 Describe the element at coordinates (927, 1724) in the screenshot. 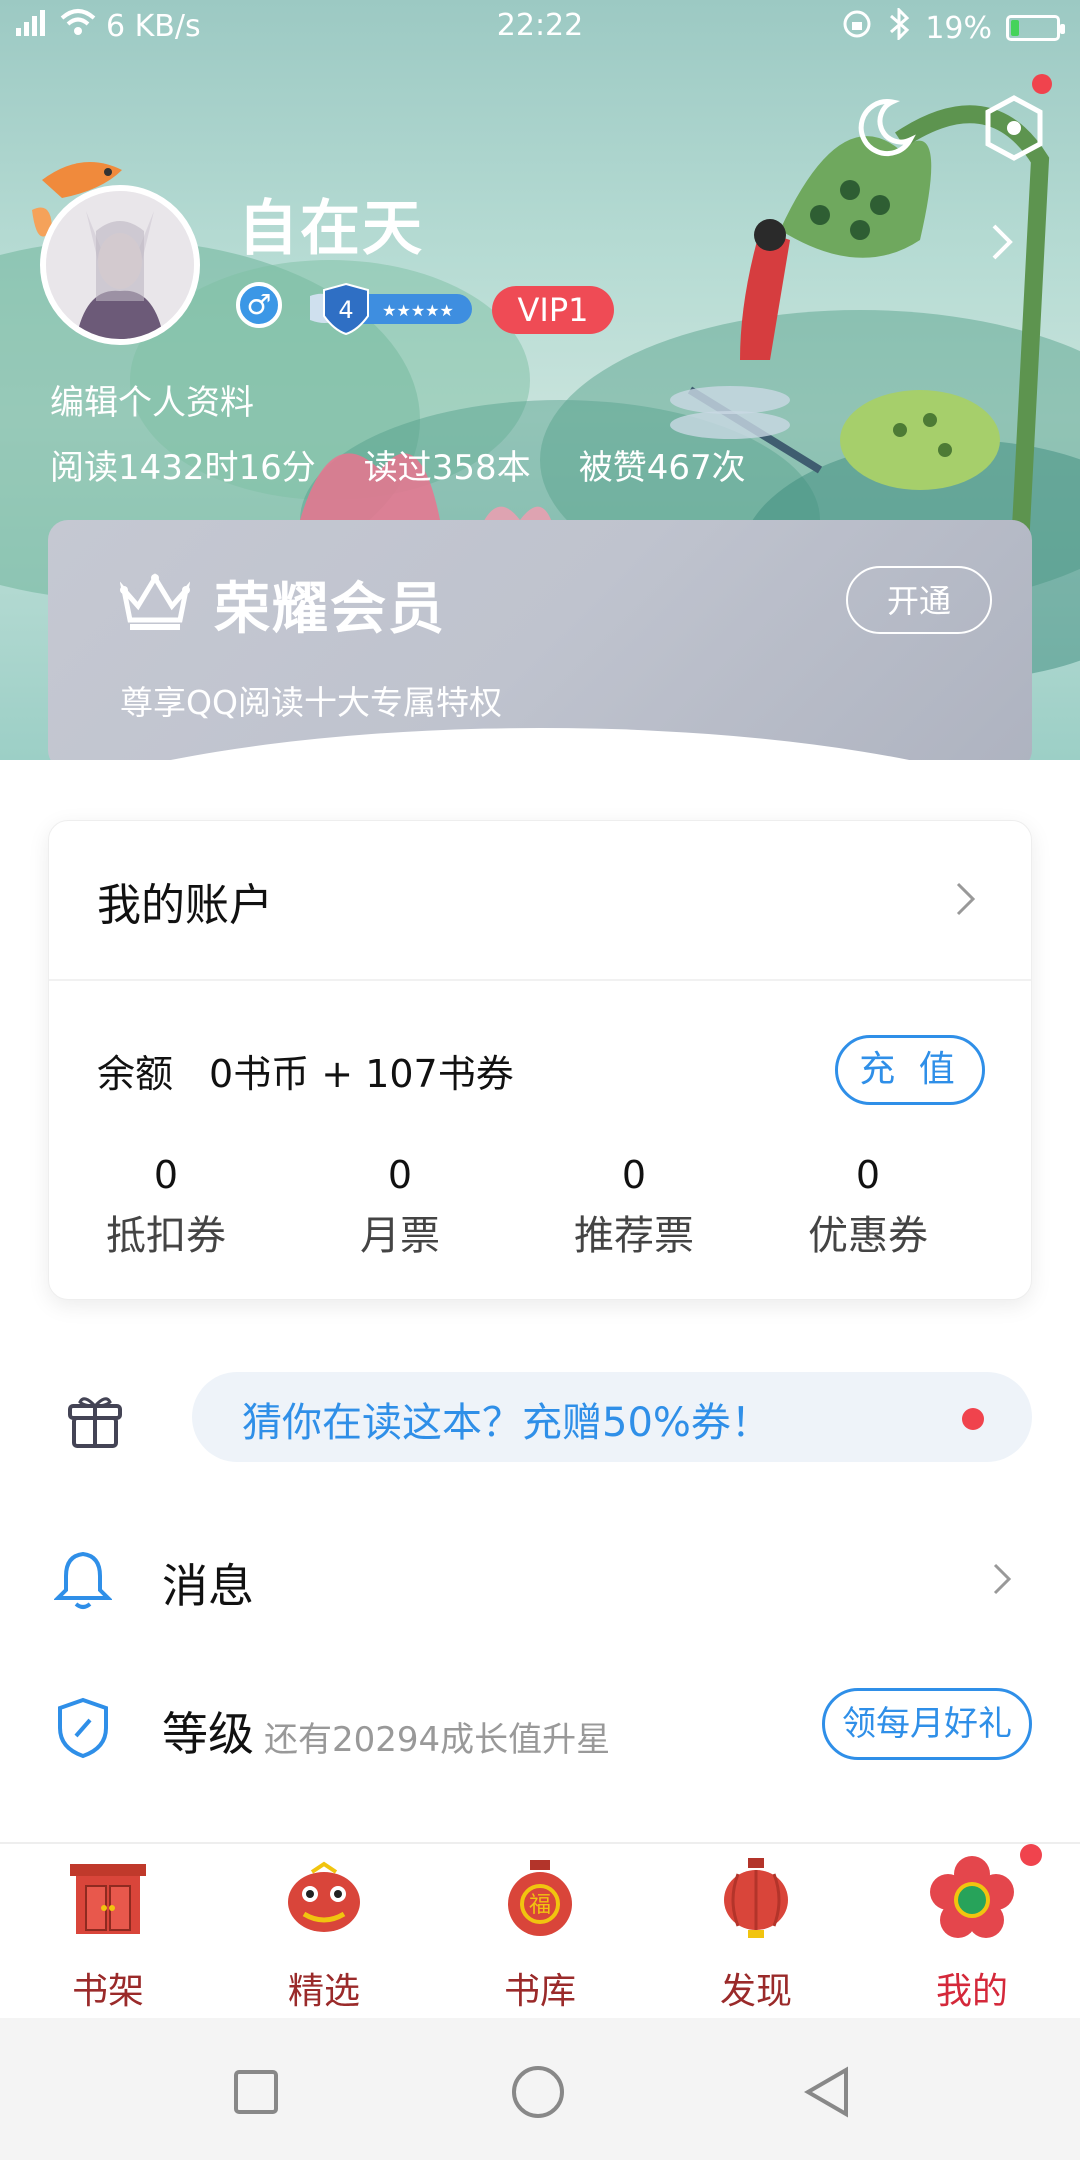

I see `monthly-gift-button: 领每月好礼` at that location.